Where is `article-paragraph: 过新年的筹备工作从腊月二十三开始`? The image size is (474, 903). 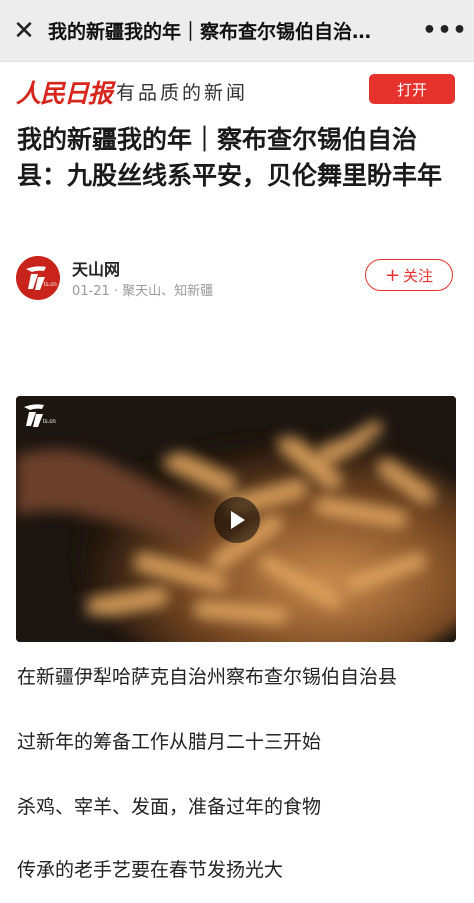
article-paragraph: 过新年的筹备工作从腊月二十三开始 is located at coordinates (169, 742).